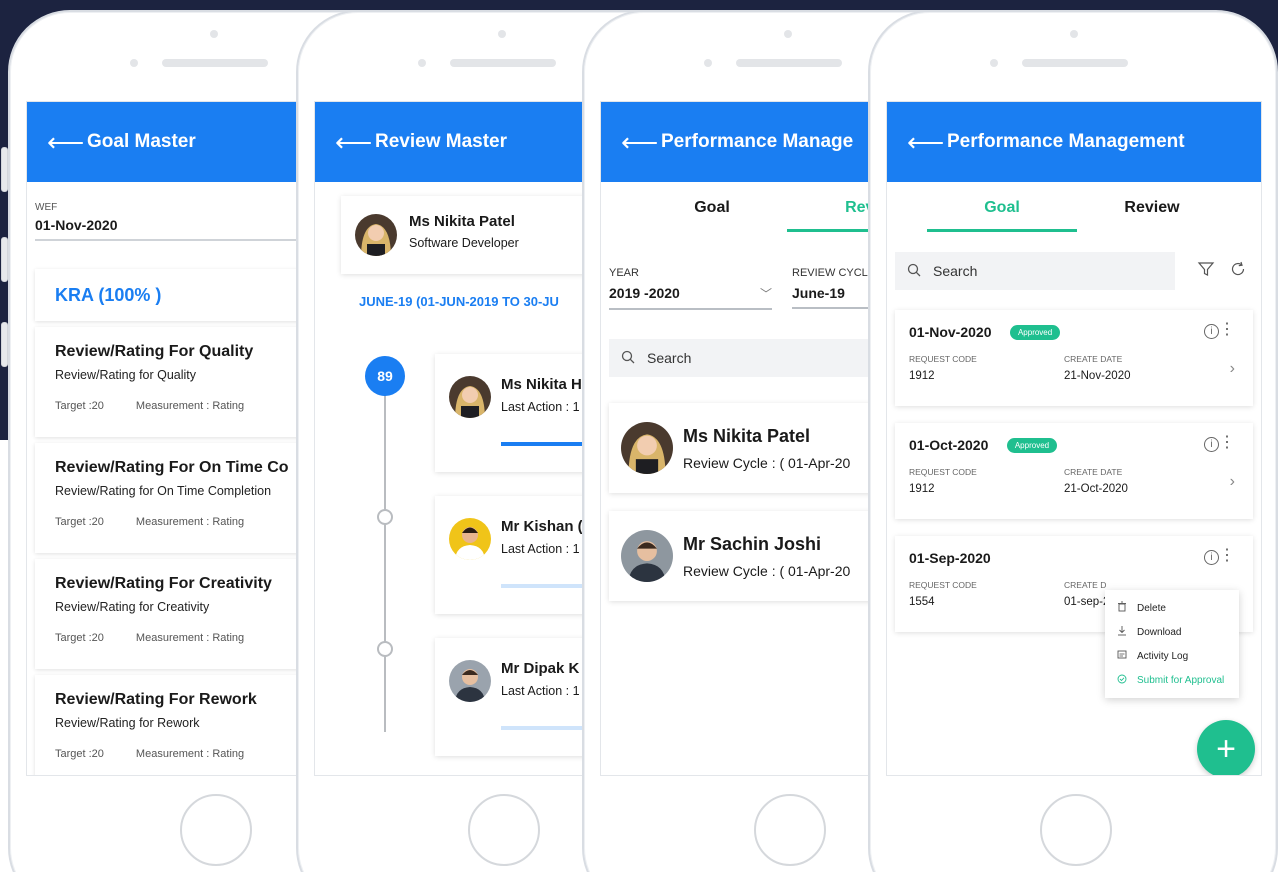 This screenshot has height=872, width=1278. What do you see at coordinates (1163, 656) in the screenshot?
I see `menu-item-label: Activity Log` at bounding box center [1163, 656].